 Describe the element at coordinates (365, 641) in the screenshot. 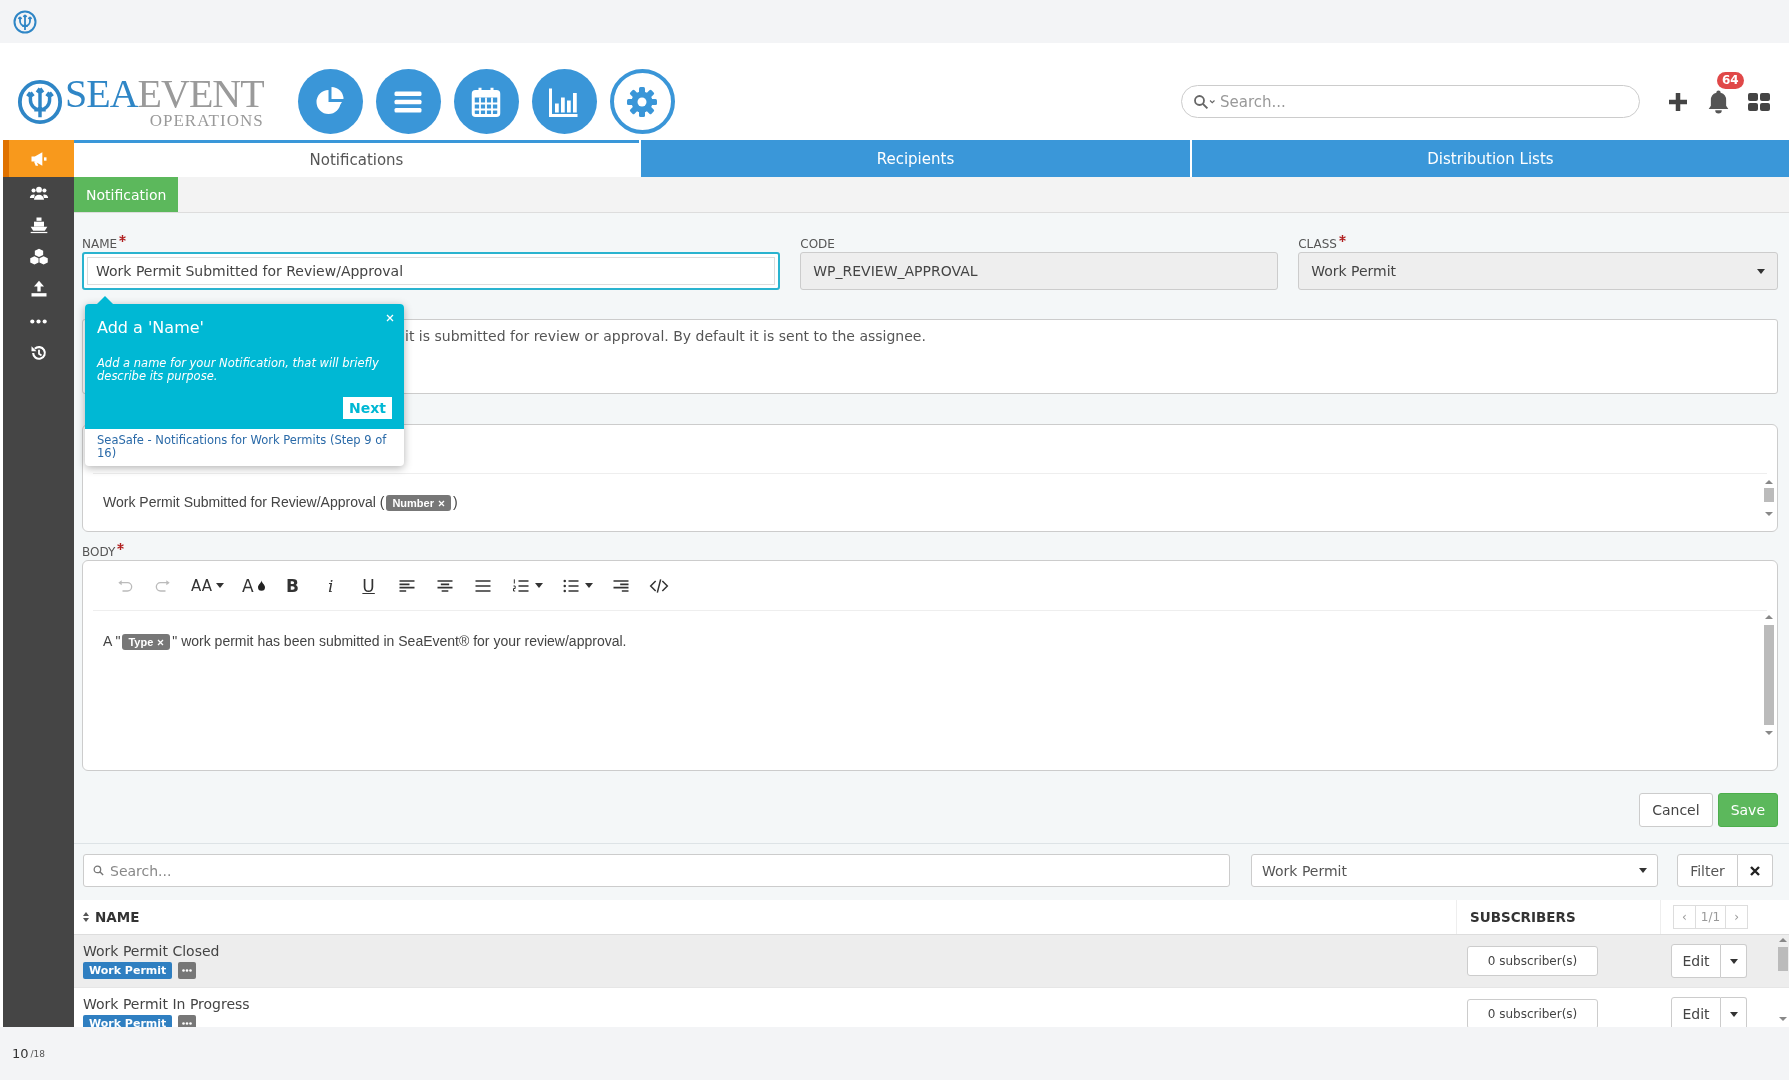

I see `body-text: A " Type " work permit has been submitted in SeaEvent® for your review/approval.` at that location.